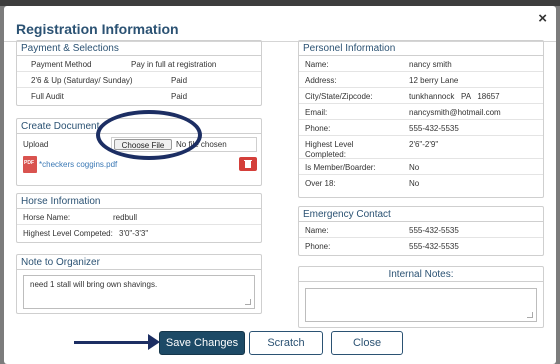 The image size is (560, 364). What do you see at coordinates (139, 292) in the screenshot?
I see `note-textarea: need 1 stall will bring own shavings.` at bounding box center [139, 292].